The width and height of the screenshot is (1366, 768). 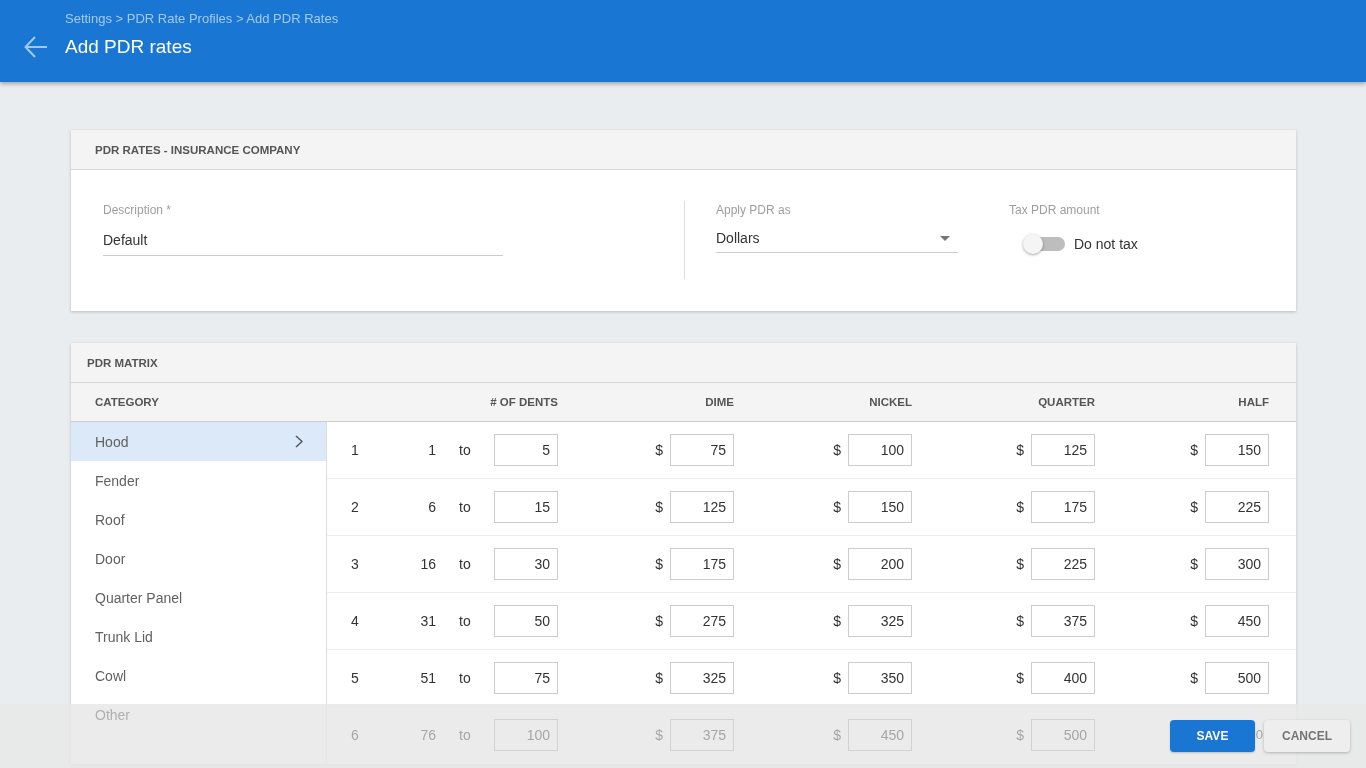 What do you see at coordinates (427, 564) in the screenshot?
I see `range-start: 16` at bounding box center [427, 564].